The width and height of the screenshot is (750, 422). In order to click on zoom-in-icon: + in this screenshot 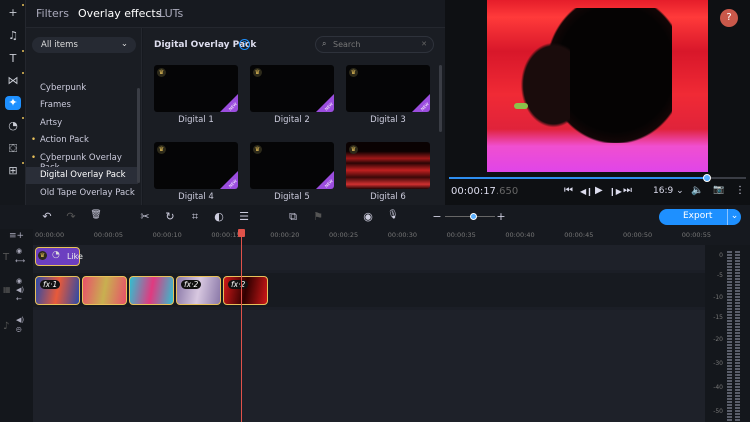, I will do `click(501, 216)`.